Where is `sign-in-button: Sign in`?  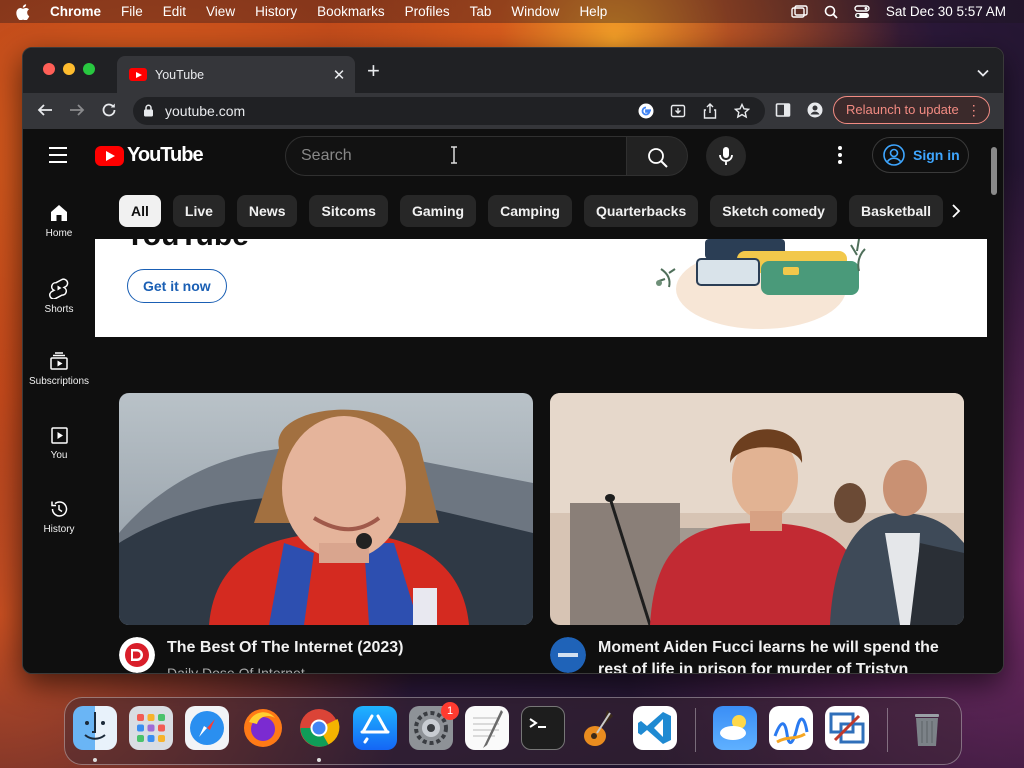
sign-in-button: Sign in is located at coordinates (920, 155).